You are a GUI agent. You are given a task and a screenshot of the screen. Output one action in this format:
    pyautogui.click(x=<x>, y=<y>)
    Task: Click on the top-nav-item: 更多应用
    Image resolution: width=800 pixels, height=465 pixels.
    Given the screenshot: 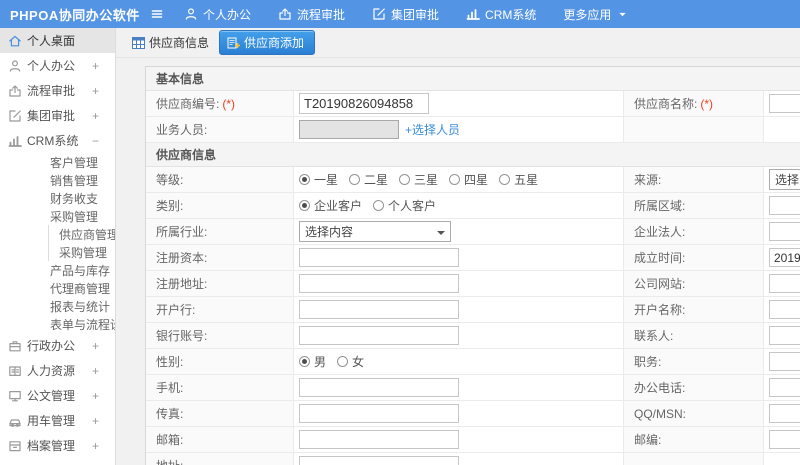 What is the action you would take?
    pyautogui.click(x=595, y=14)
    